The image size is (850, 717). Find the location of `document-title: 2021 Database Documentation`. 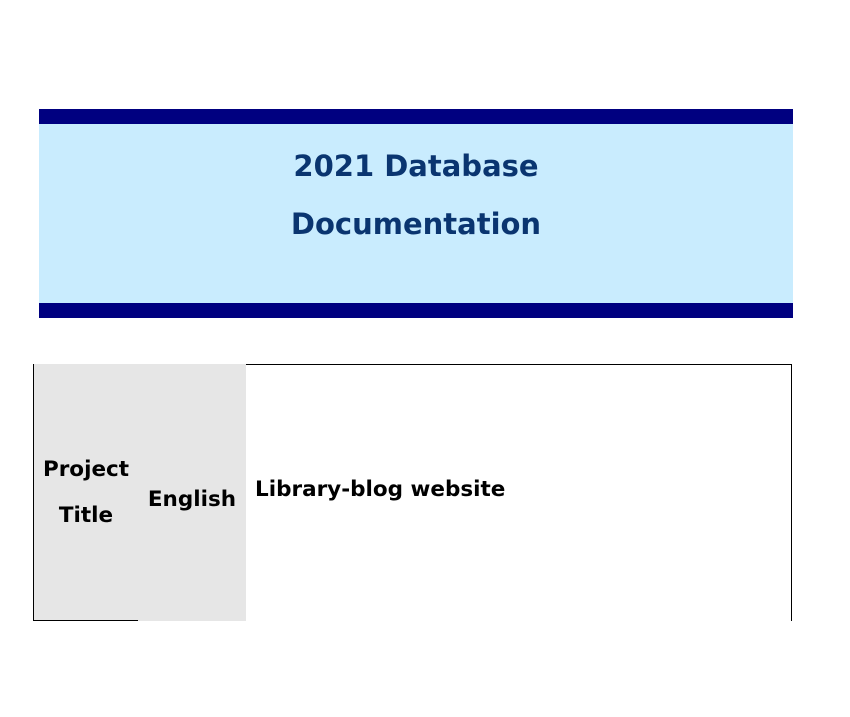

document-title: 2021 Database Documentation is located at coordinates (416, 195).